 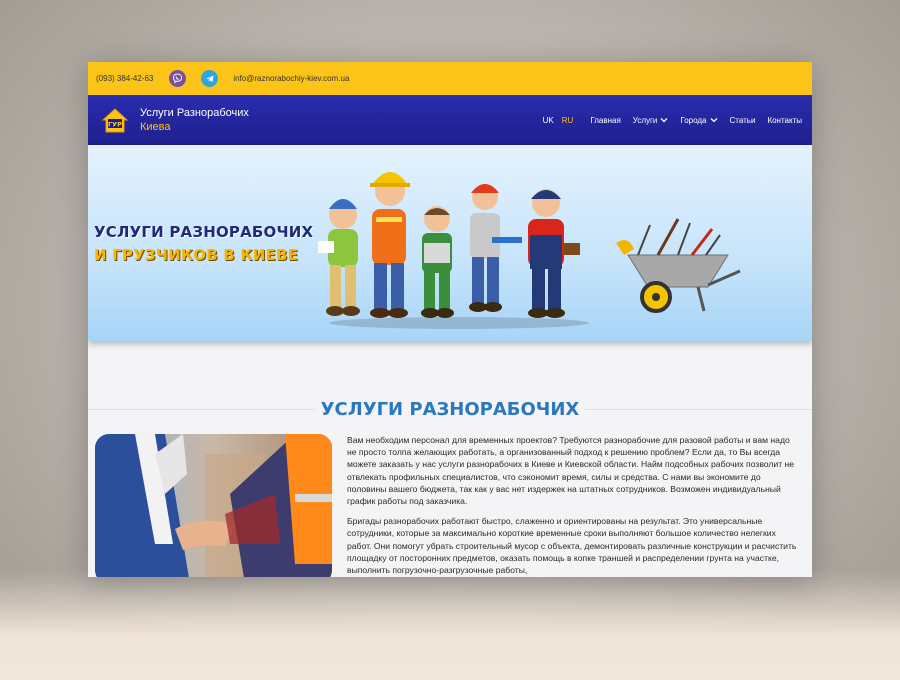 I want to click on nav-item-articles: Статьи, so click(x=743, y=120).